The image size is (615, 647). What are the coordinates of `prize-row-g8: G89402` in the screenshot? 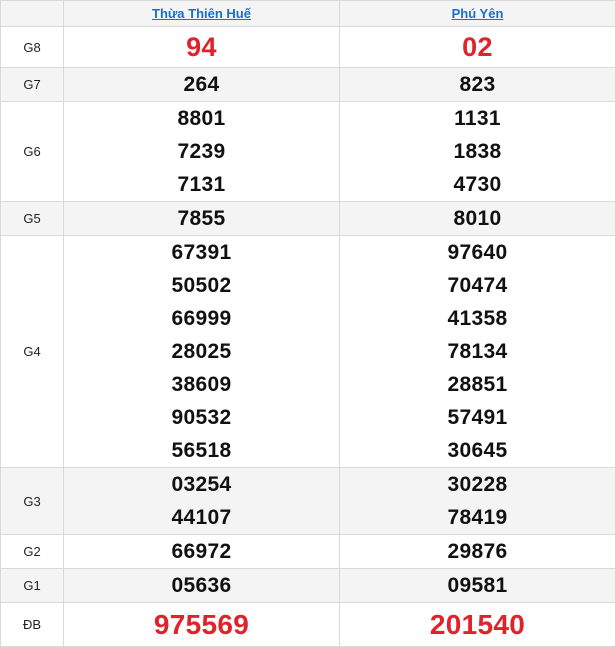 It's located at (308, 47).